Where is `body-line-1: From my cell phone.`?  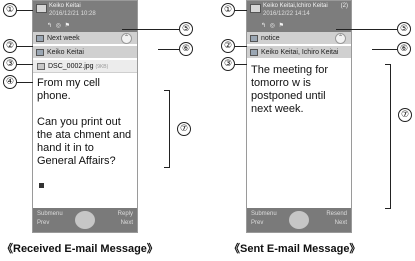
body-line-1: From my cell phone. is located at coordinates (68, 89).